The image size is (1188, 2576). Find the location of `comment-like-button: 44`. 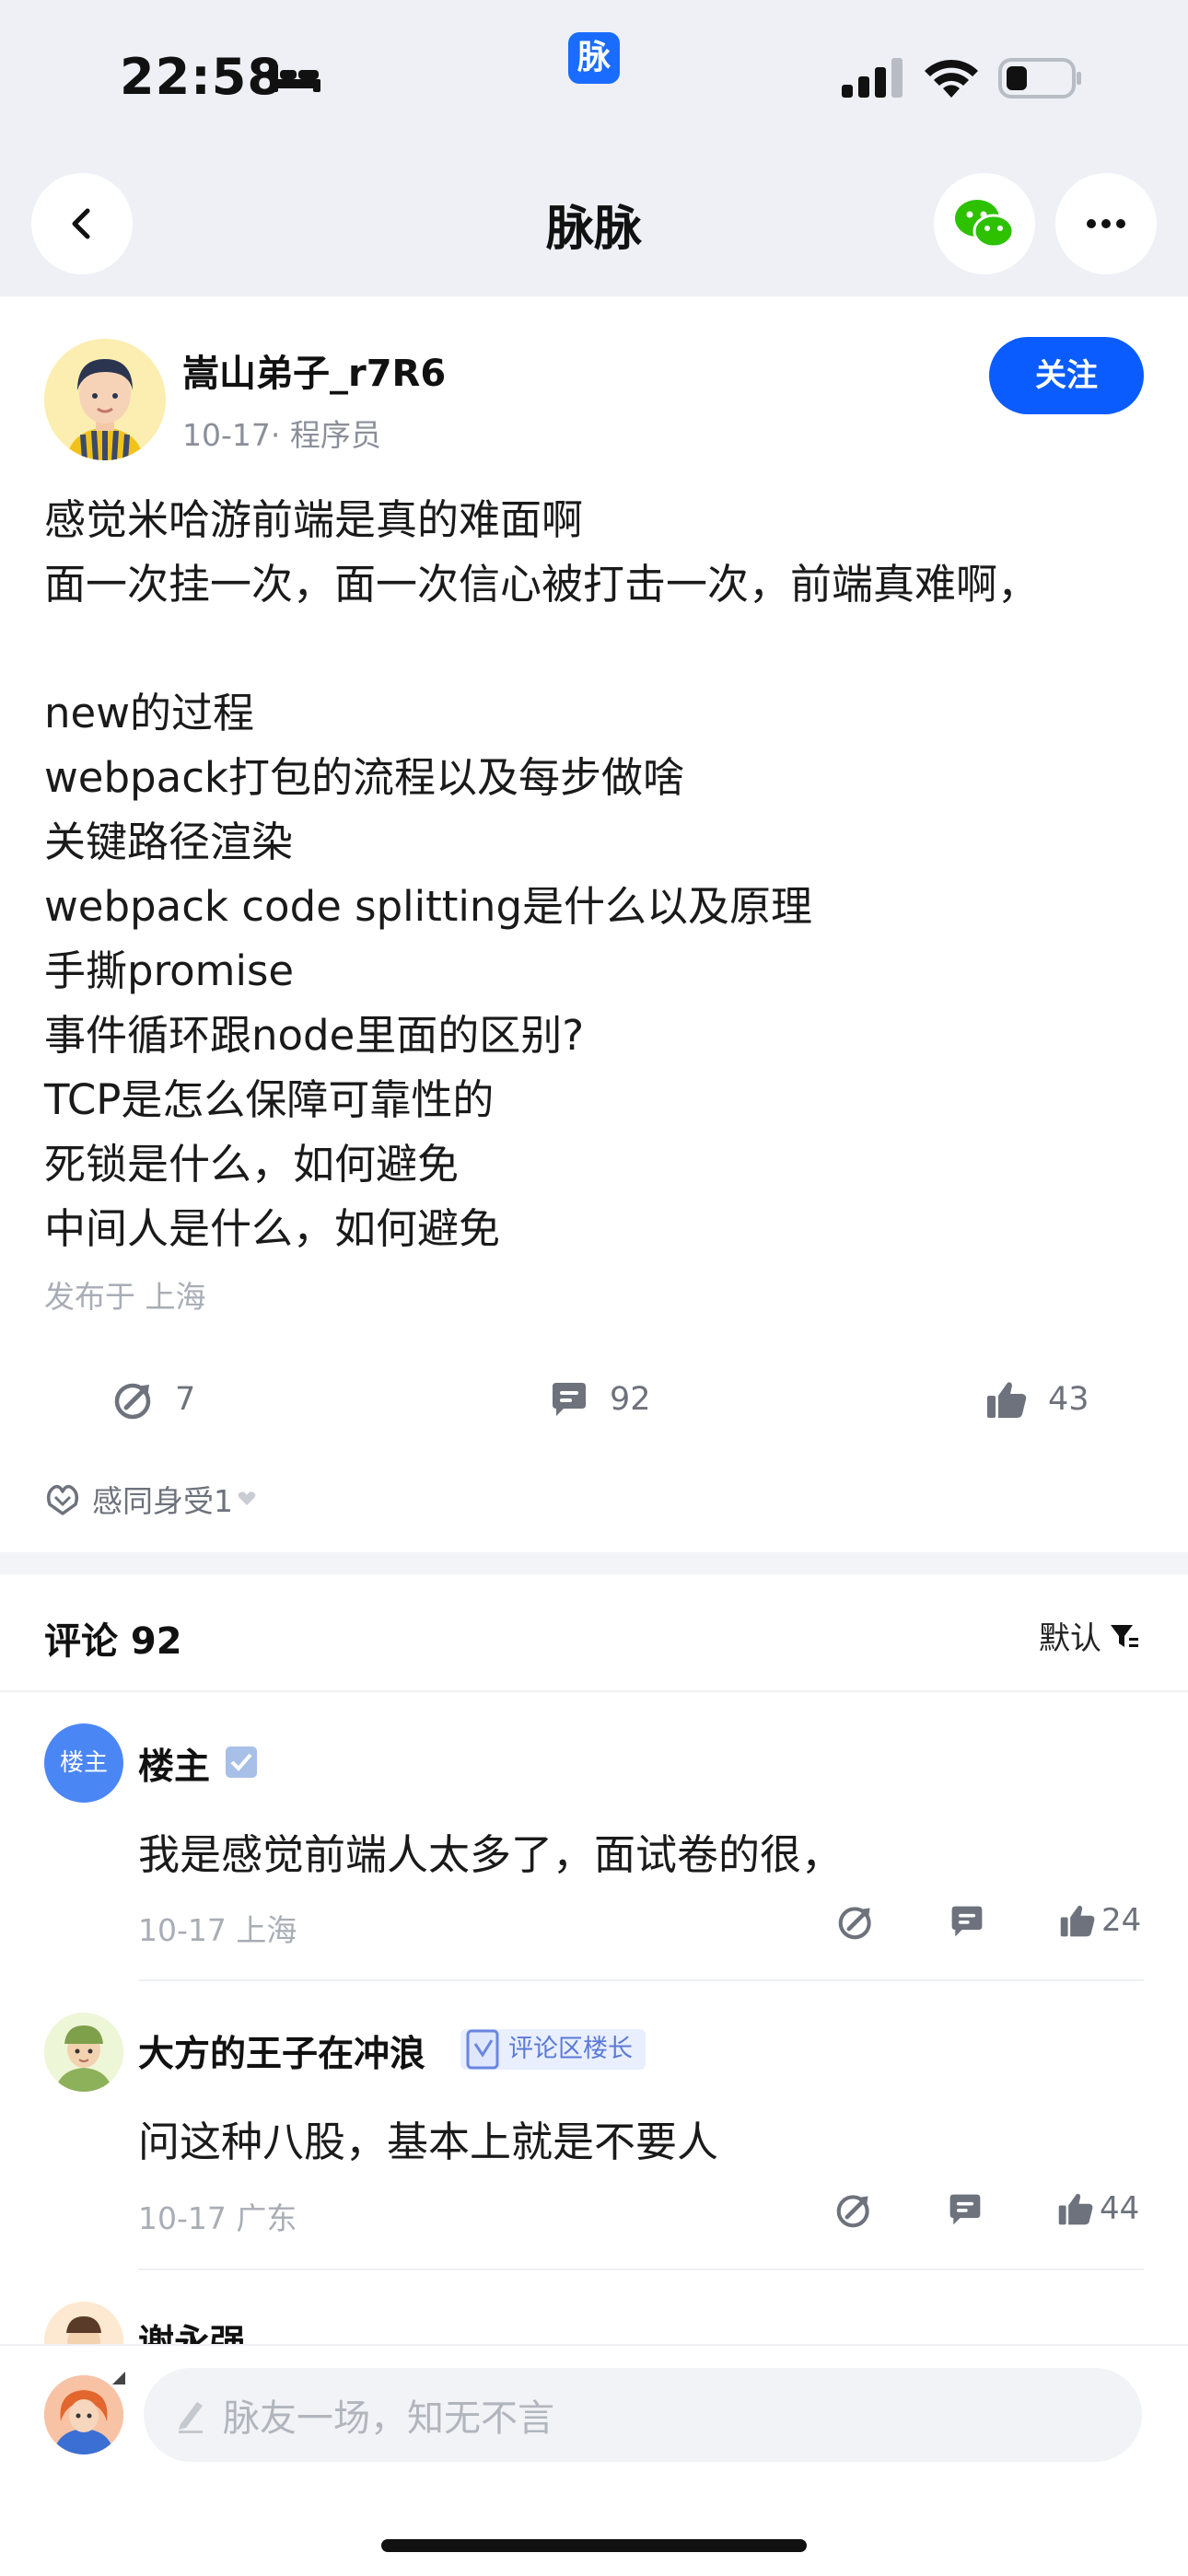

comment-like-button: 44 is located at coordinates (1098, 2208).